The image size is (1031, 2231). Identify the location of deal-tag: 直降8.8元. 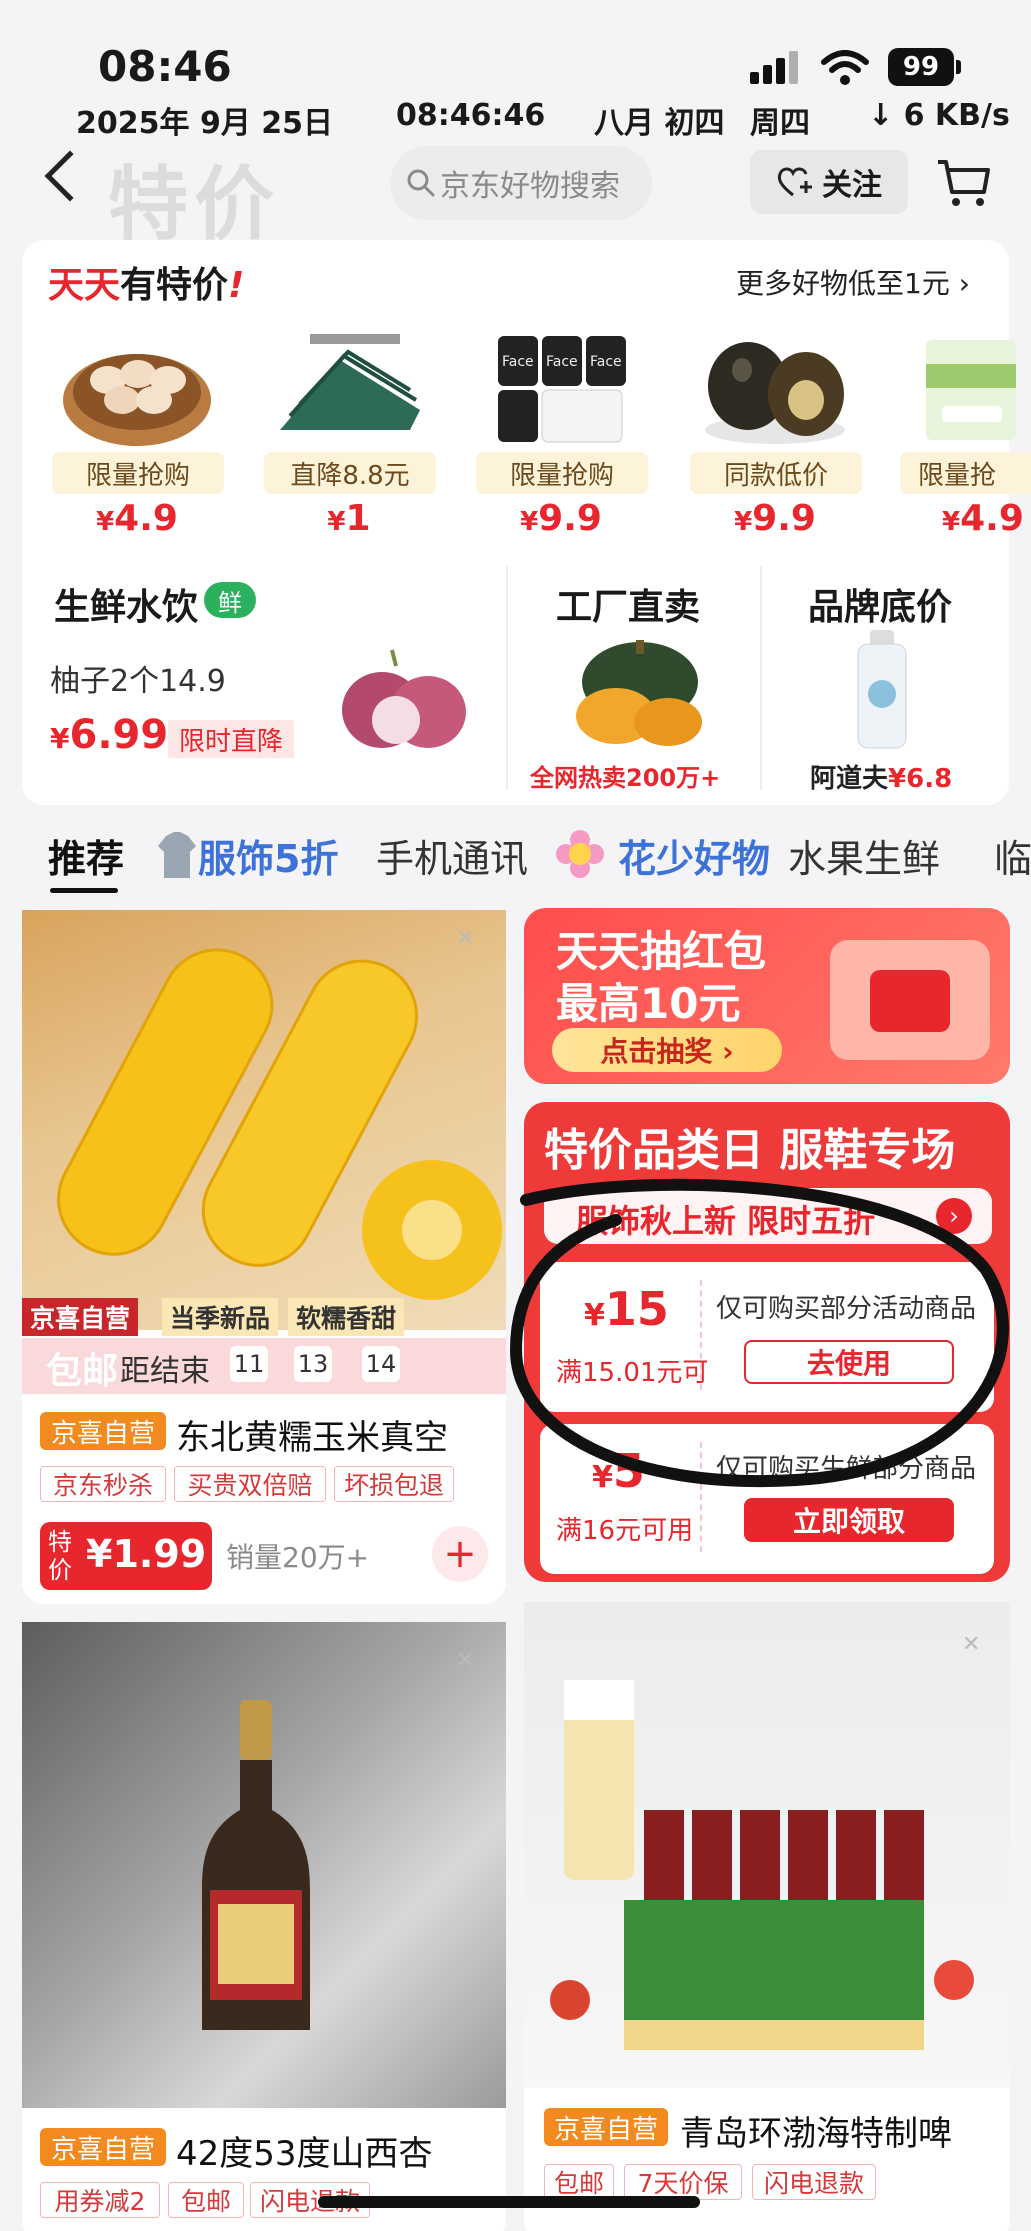
(350, 473).